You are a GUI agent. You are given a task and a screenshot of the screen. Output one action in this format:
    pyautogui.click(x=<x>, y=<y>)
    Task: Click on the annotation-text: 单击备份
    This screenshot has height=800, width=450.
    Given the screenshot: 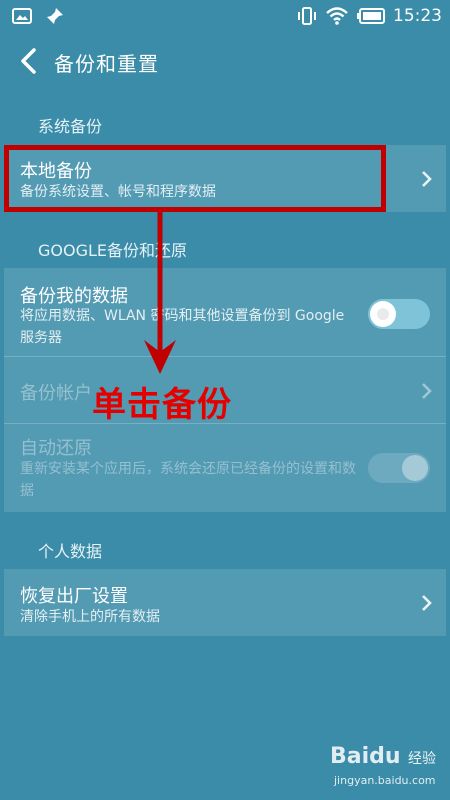 What is the action you would take?
    pyautogui.click(x=162, y=405)
    